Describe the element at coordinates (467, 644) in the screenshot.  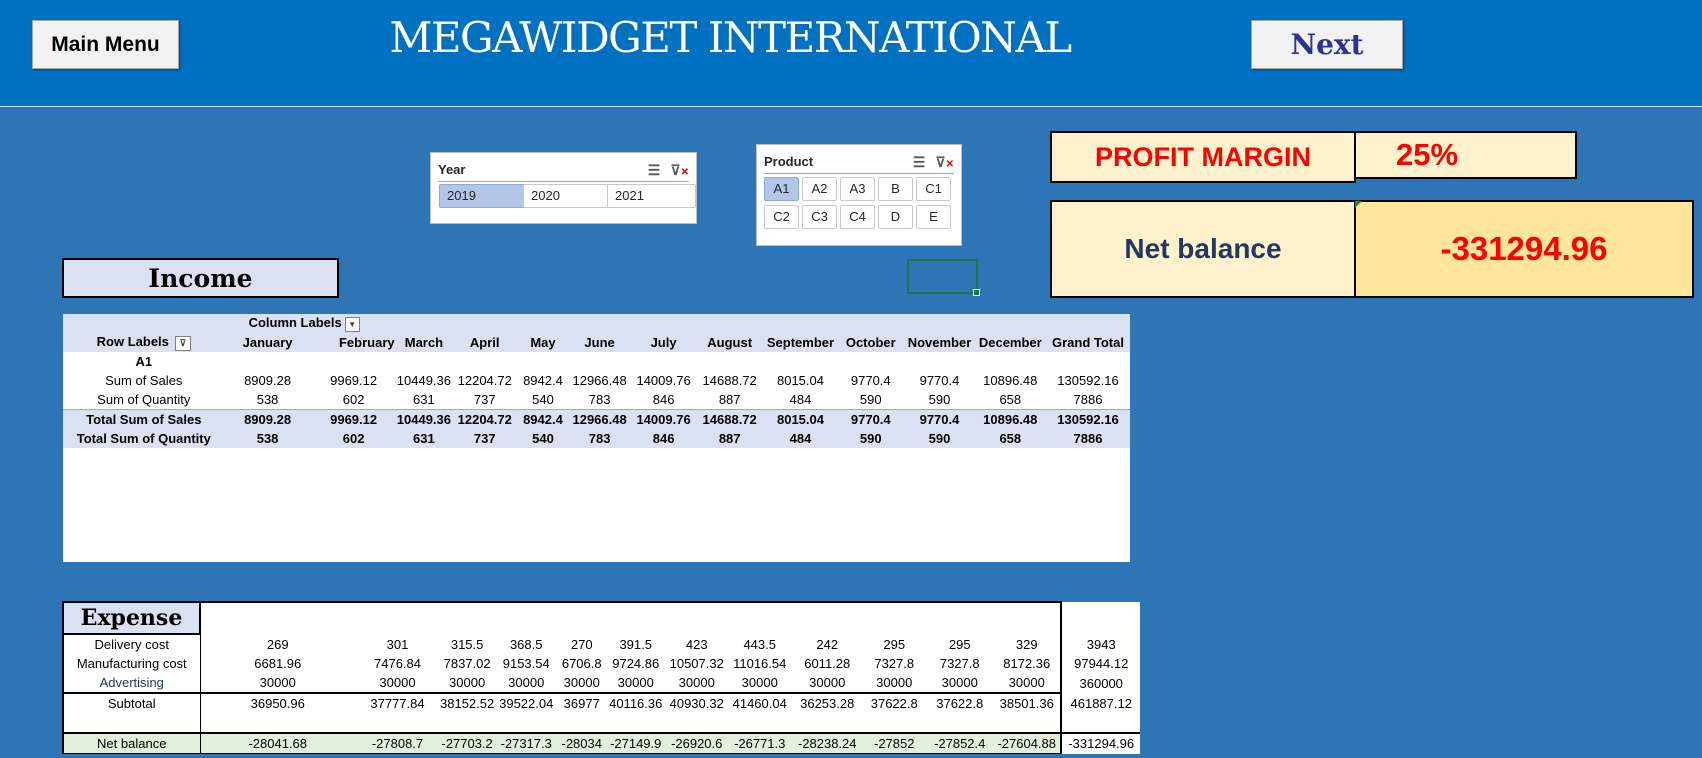
I see `table-cell: 315.5` at that location.